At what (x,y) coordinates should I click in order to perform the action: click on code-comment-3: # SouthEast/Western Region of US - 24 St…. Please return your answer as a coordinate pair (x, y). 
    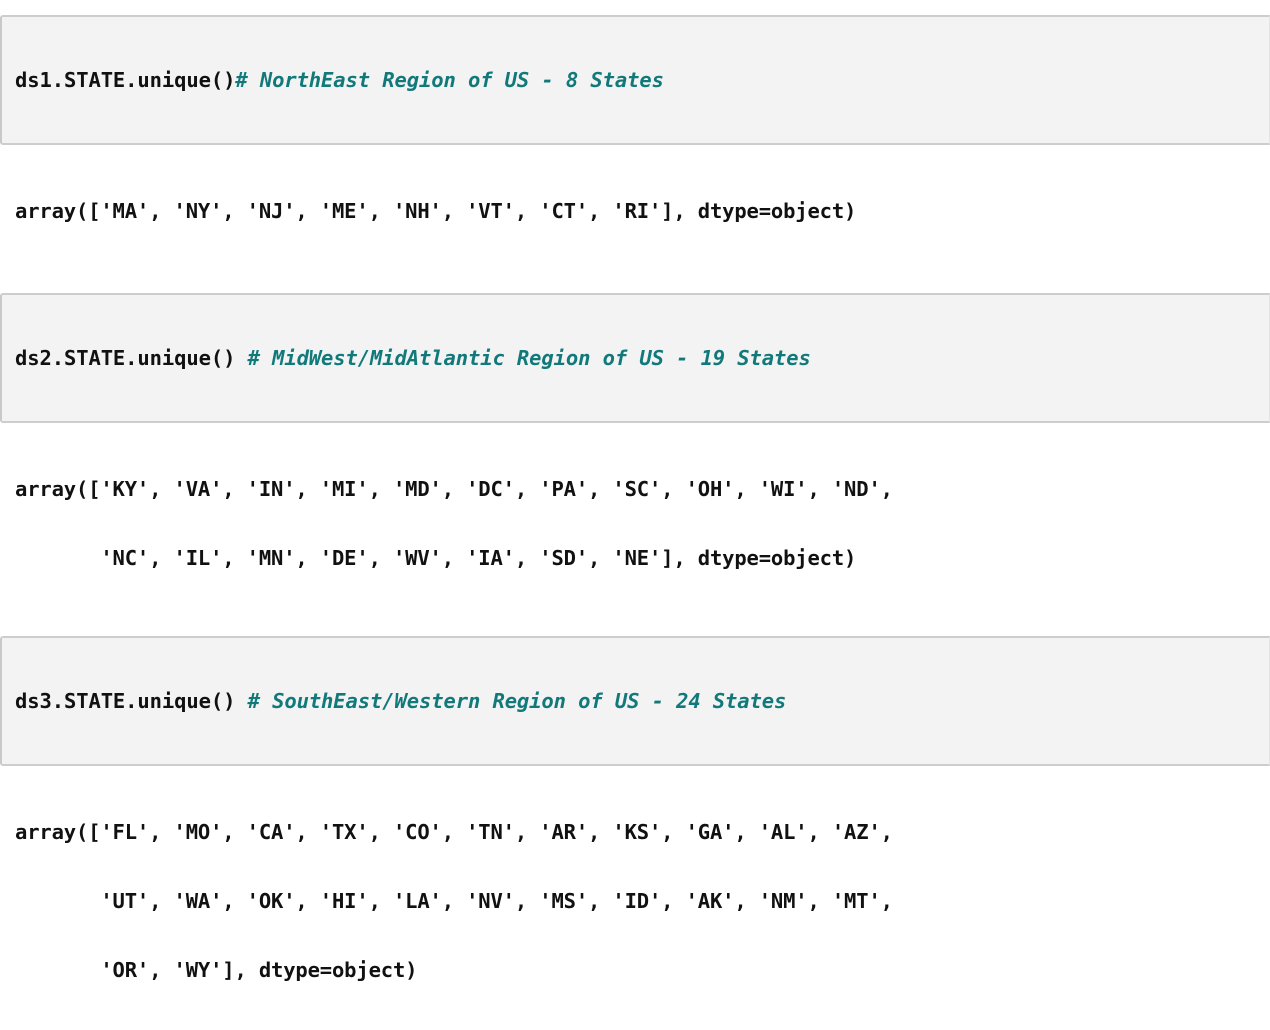
    Looking at the image, I should click on (517, 701).